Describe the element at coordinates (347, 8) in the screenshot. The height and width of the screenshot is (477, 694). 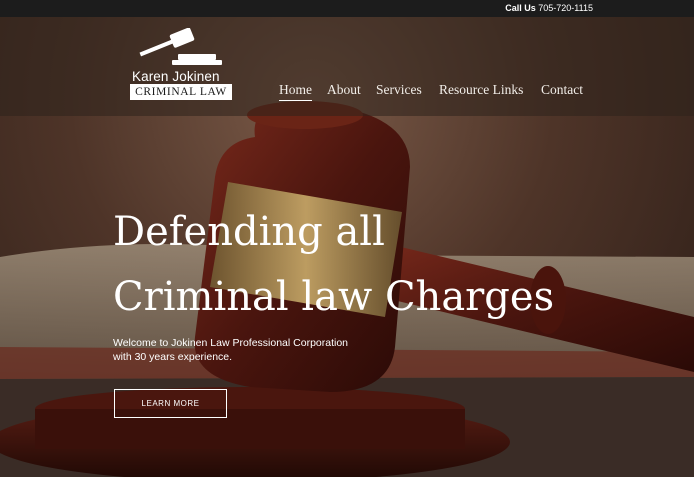
I see `top-bar: Call Us 705-720-1115` at that location.